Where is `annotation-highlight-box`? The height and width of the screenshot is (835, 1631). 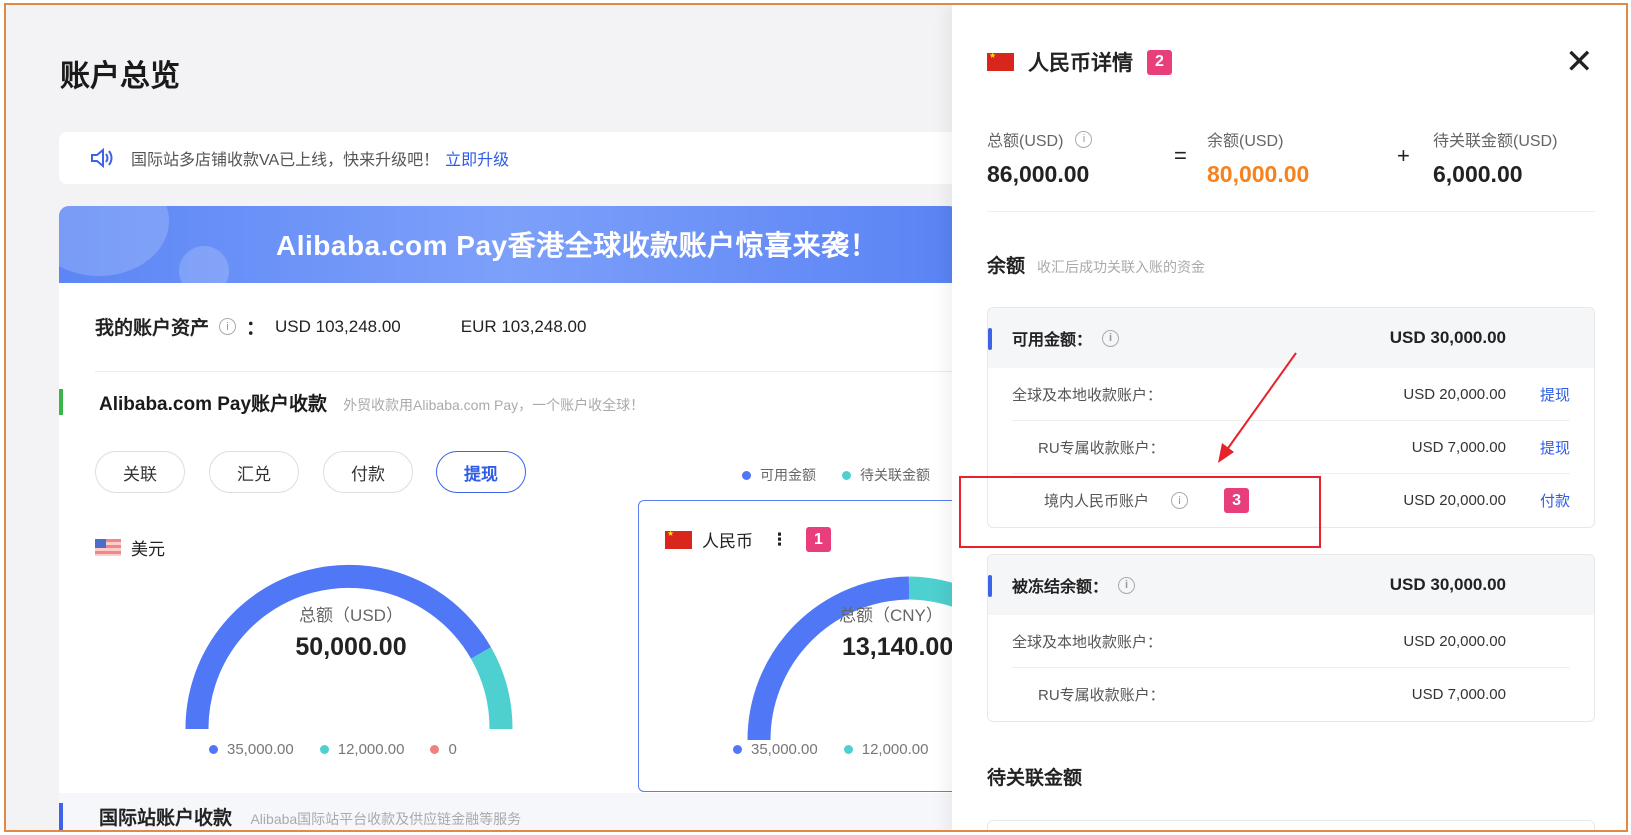
annotation-highlight-box is located at coordinates (1140, 512).